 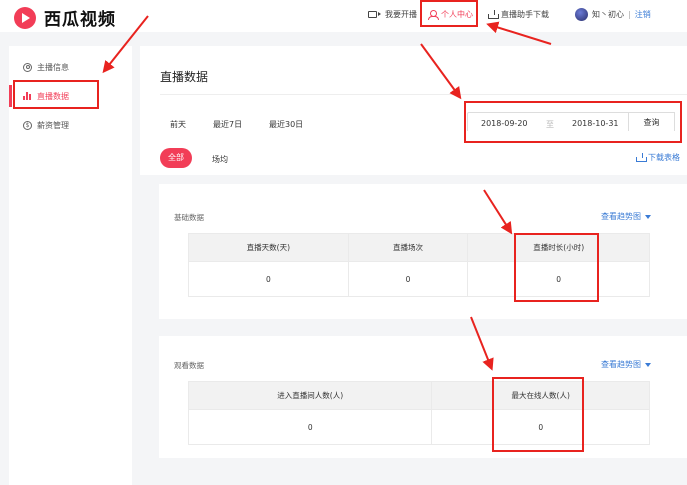 What do you see at coordinates (408, 247) in the screenshot?
I see `table-header-cell: 直播场次` at bounding box center [408, 247].